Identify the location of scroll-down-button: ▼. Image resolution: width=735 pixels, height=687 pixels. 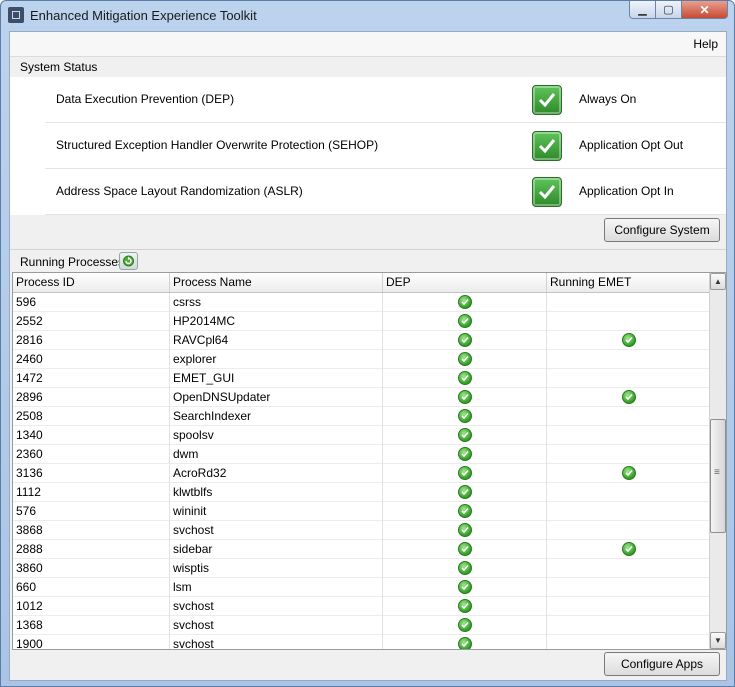
(718, 640).